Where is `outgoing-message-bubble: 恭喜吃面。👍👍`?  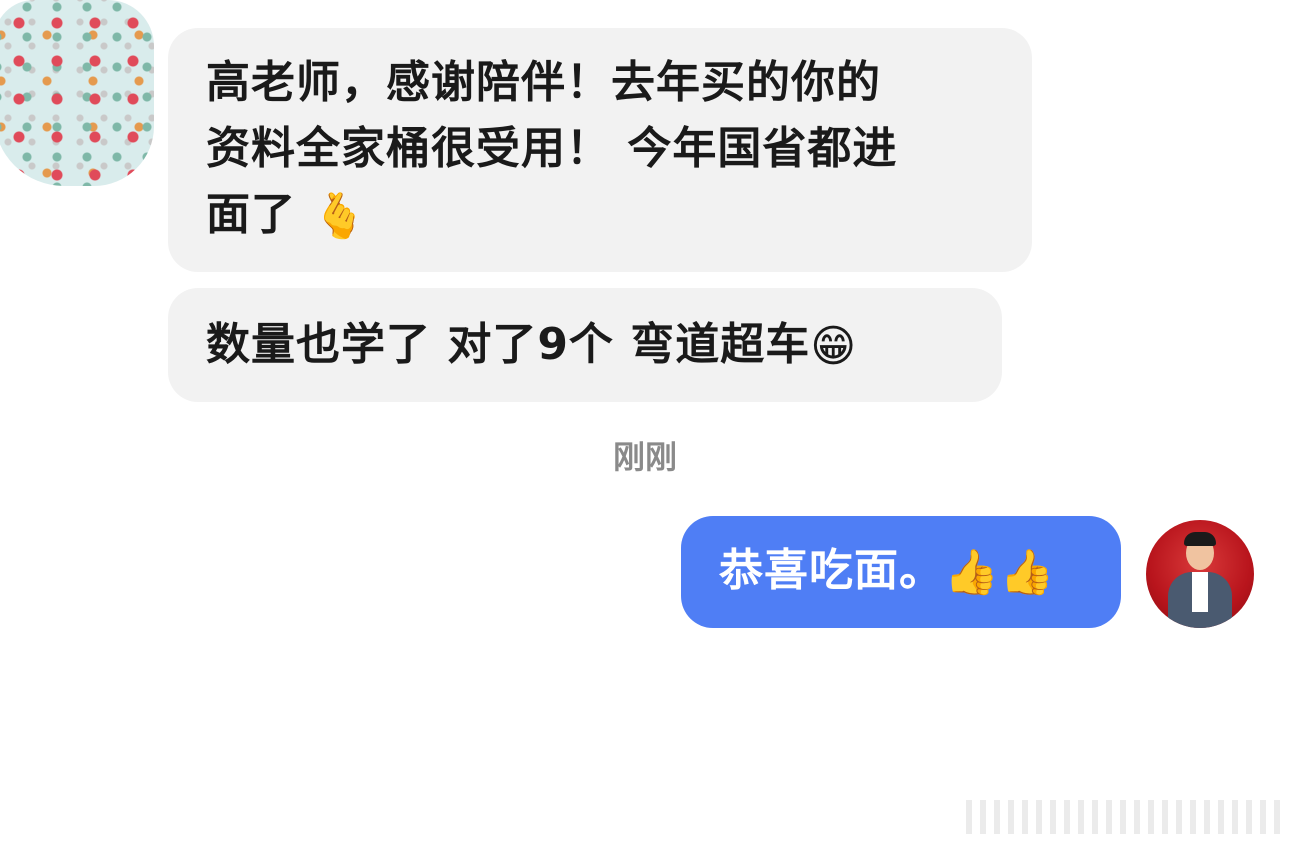
outgoing-message-bubble: 恭喜吃面。👍👍 is located at coordinates (901, 572).